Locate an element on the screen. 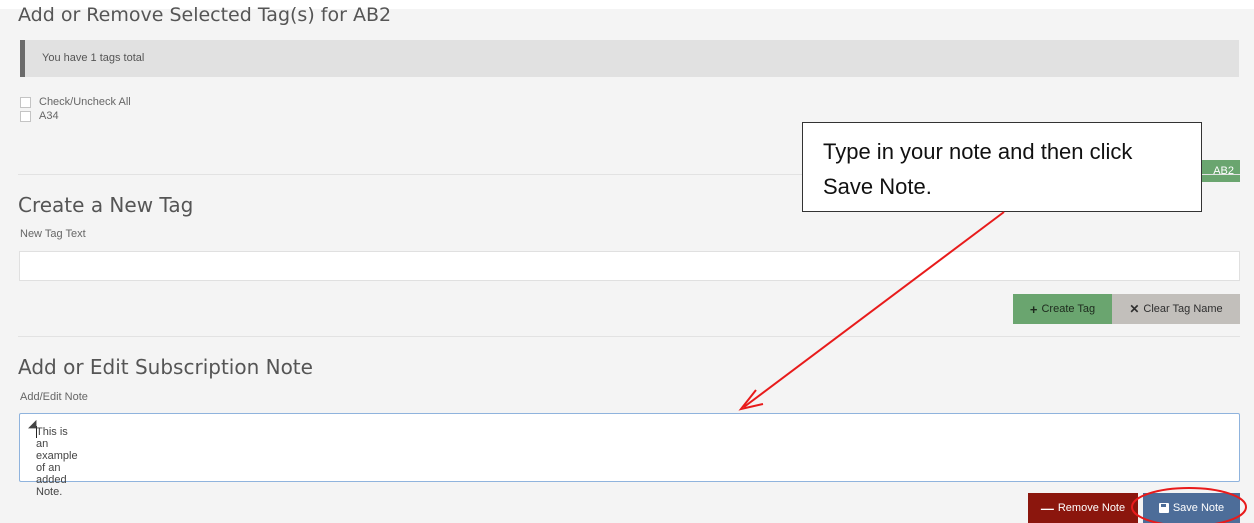  annotation-arrowhead is located at coordinates (751, 400).